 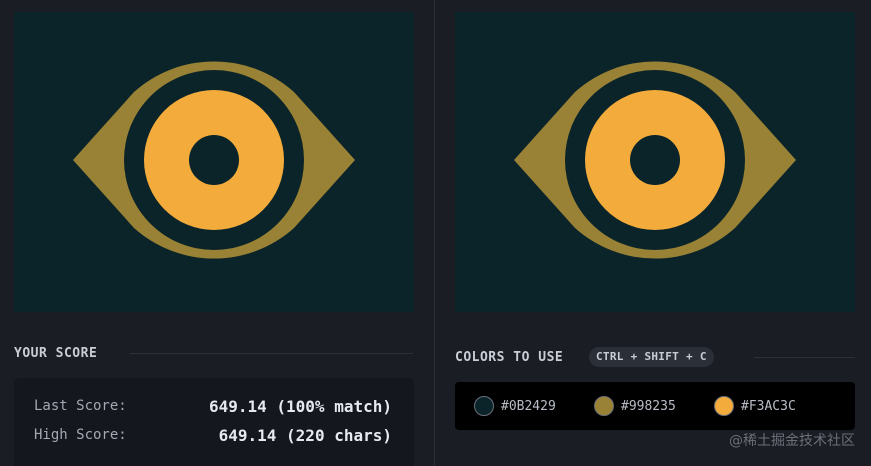 What do you see at coordinates (80, 435) in the screenshot?
I see `high-score-label: High Score:` at bounding box center [80, 435].